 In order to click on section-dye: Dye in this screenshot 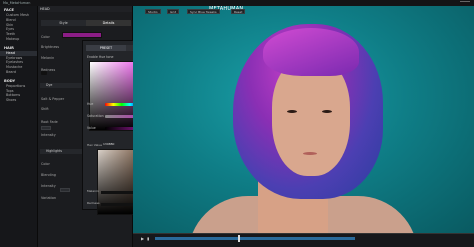, I will do `click(61, 85)`.